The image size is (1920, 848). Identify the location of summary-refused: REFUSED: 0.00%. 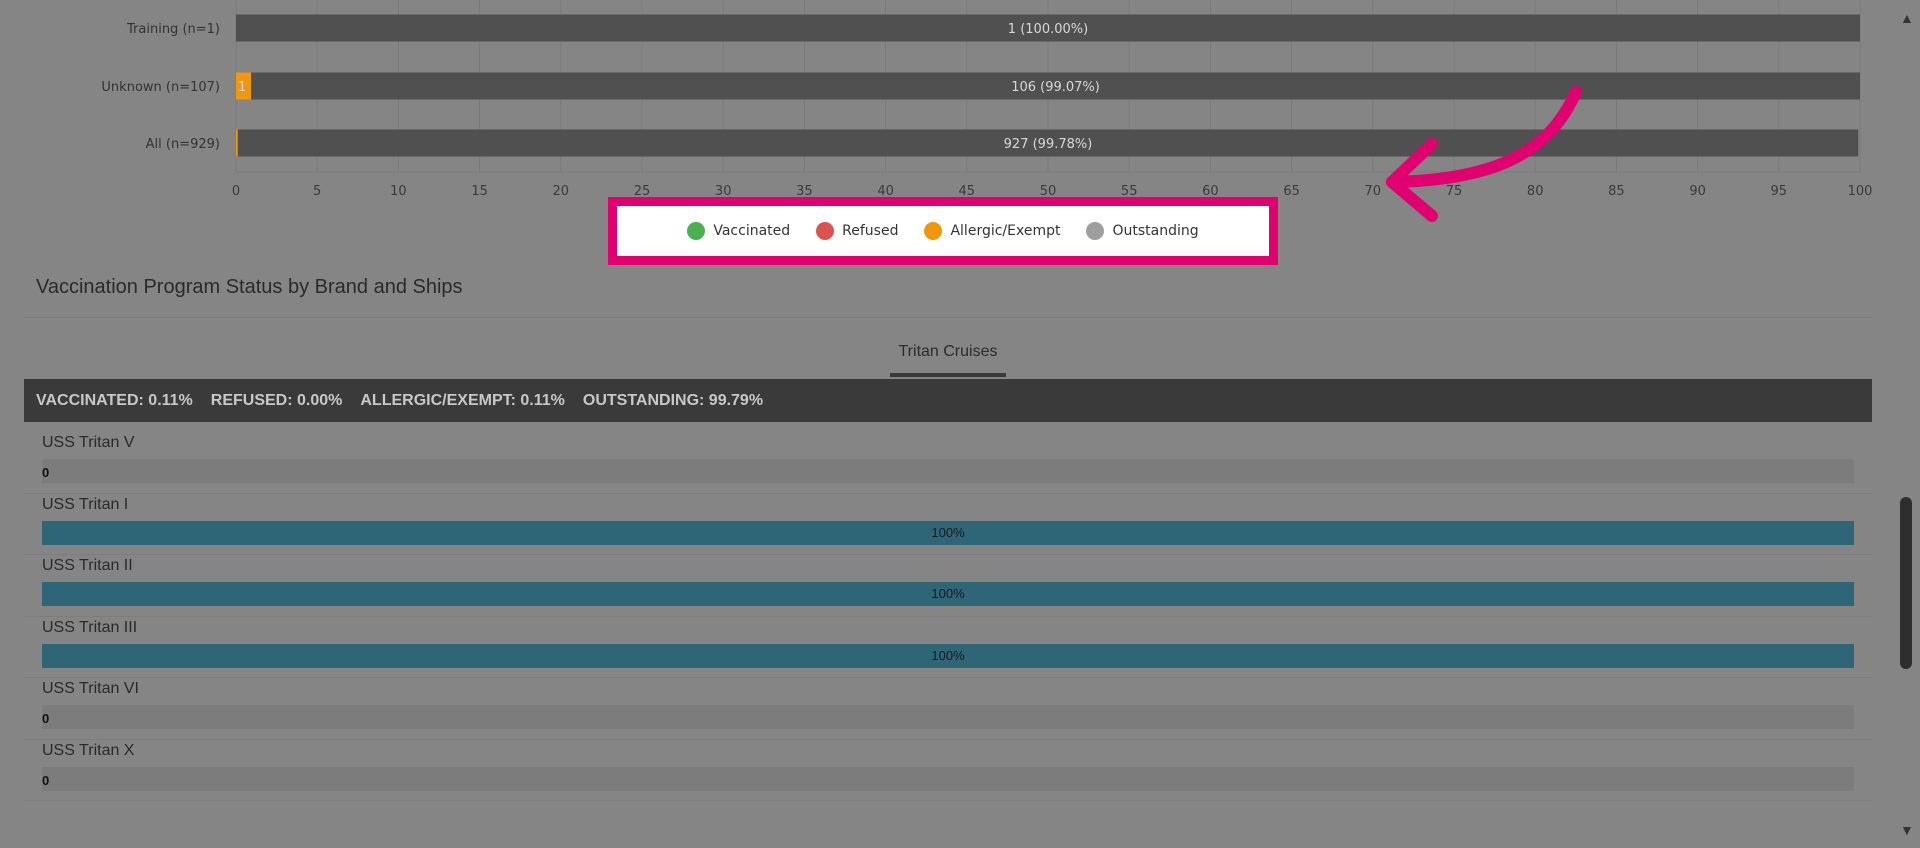
(276, 400).